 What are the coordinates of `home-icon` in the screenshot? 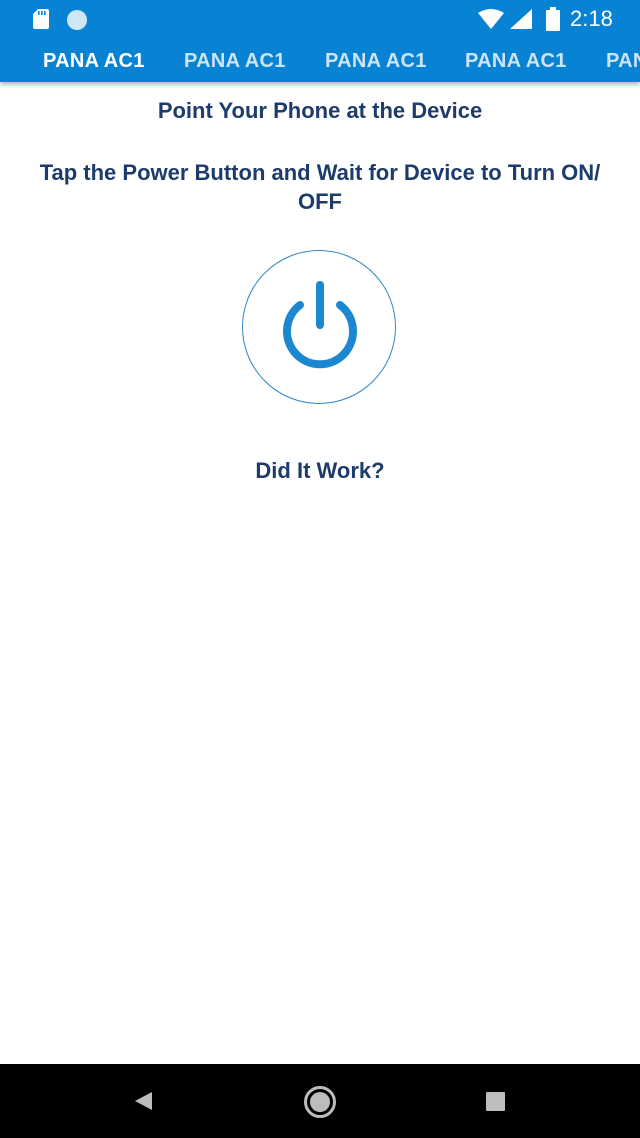 It's located at (320, 1102).